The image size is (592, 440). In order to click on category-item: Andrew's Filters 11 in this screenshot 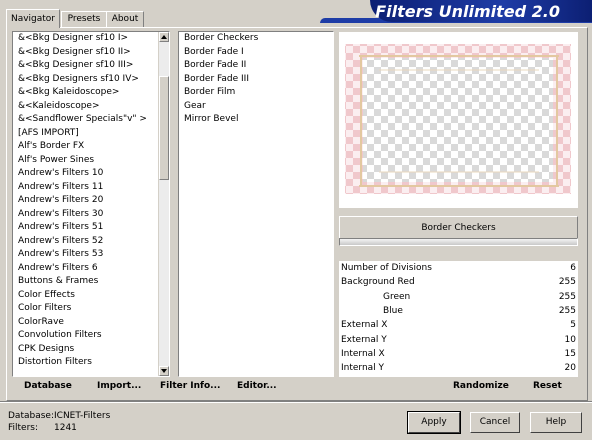, I will do `click(88, 188)`.